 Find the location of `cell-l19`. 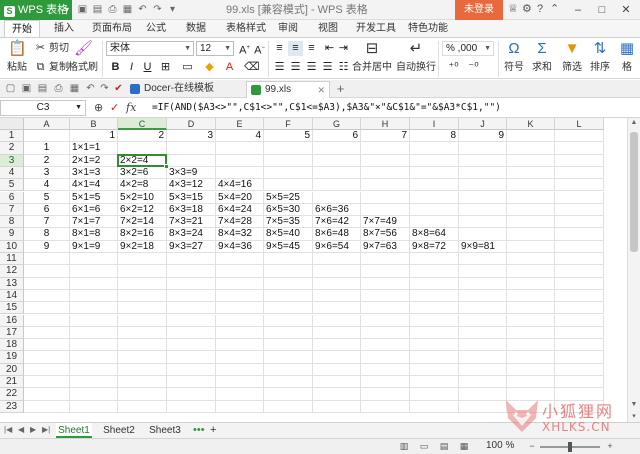

cell-l19 is located at coordinates (579, 357).